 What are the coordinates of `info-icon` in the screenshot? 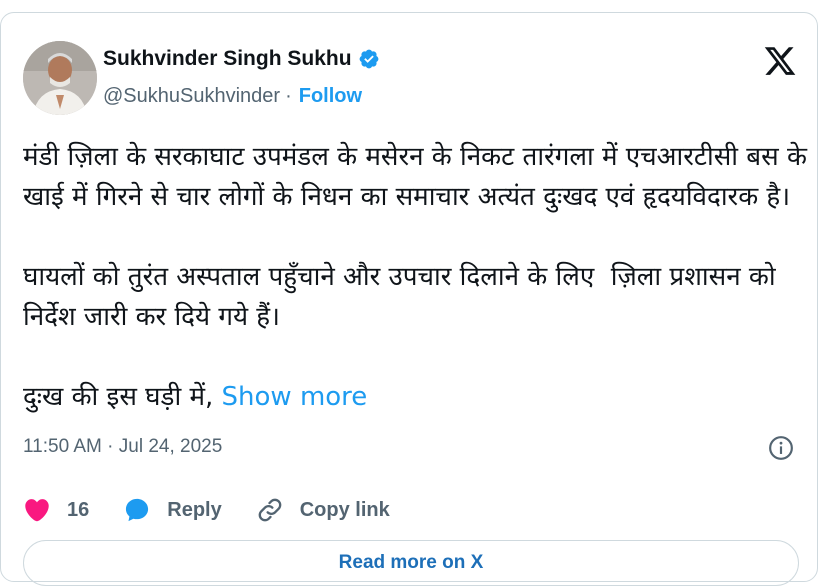 It's located at (781, 448).